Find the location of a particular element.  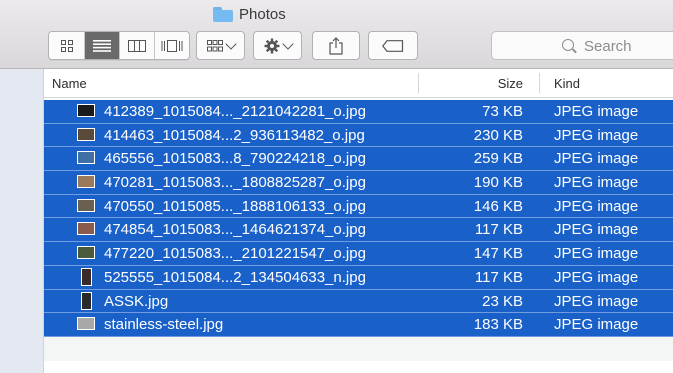

file-row: stainless-steel.jpg 183 KB JPEG image is located at coordinates (358, 325).